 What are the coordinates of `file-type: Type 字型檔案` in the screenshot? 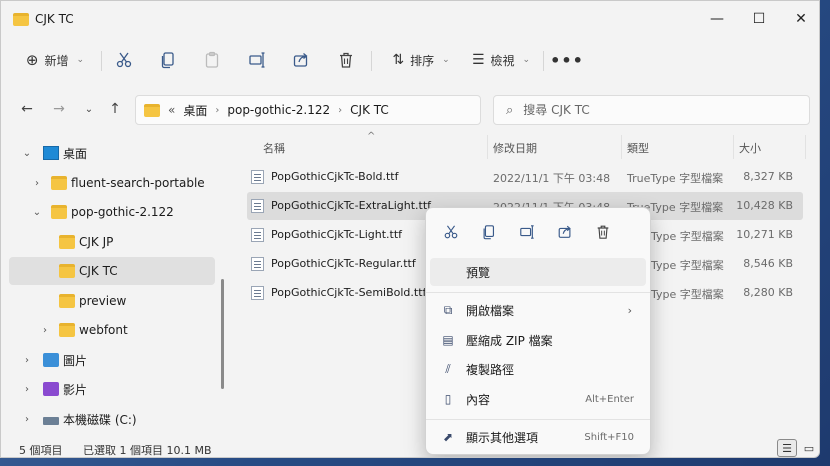 It's located at (687, 294).